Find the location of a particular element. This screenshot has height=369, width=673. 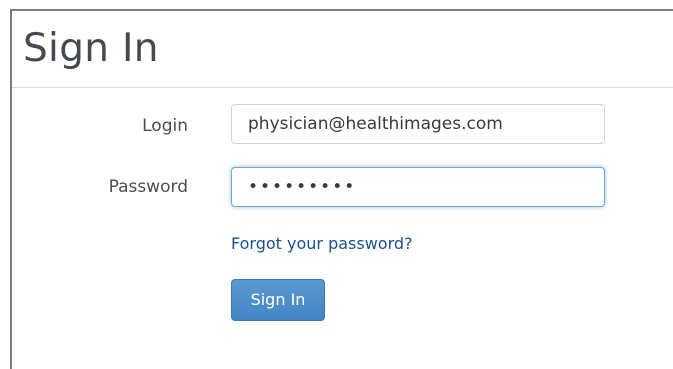

sign-in-button: Sign In is located at coordinates (278, 300).